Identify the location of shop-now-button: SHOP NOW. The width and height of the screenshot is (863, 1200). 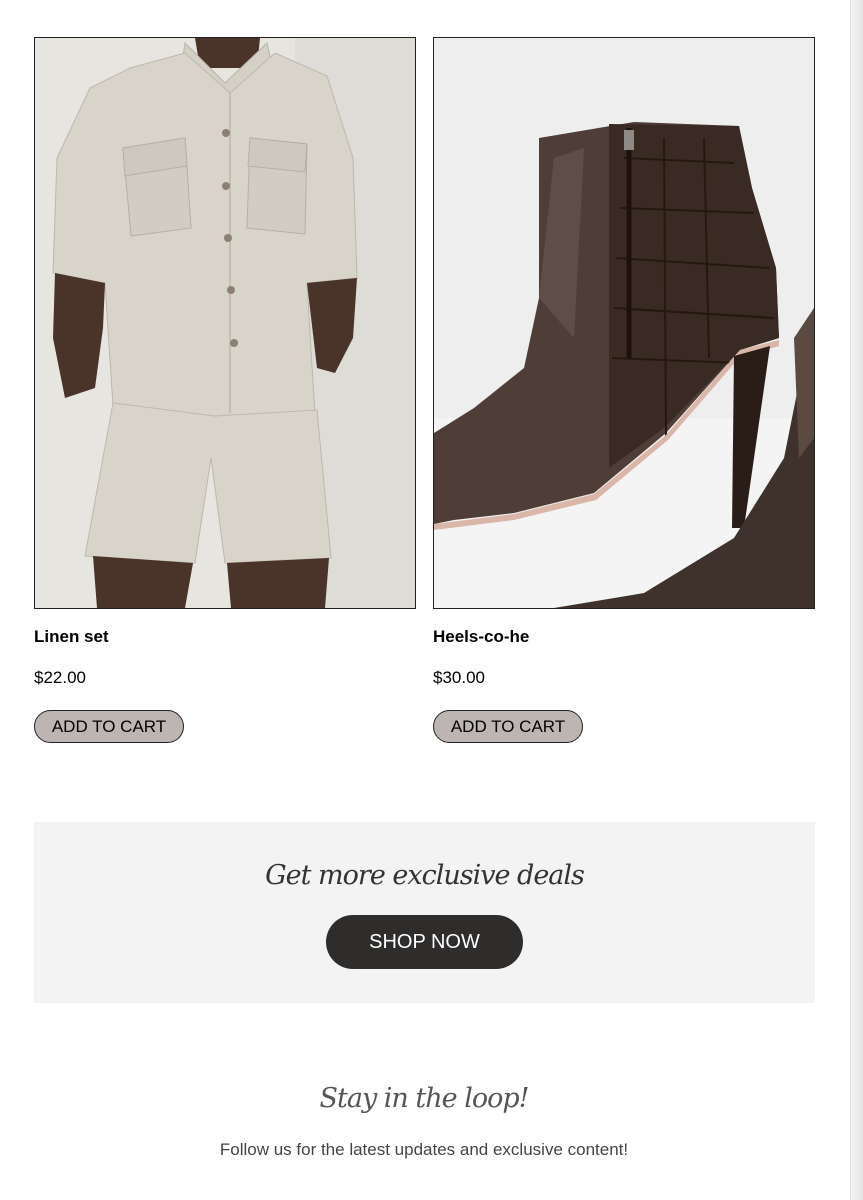
(424, 942).